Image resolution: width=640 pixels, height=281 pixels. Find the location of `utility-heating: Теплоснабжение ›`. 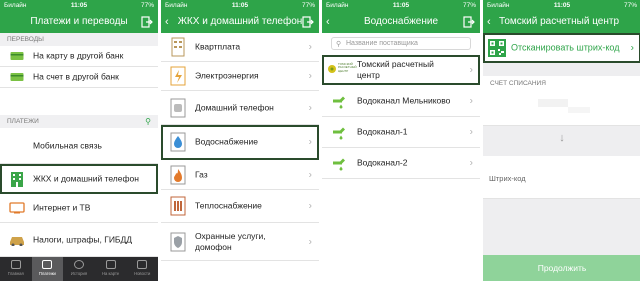

utility-heating: Теплоснабжение › is located at coordinates (240, 206).